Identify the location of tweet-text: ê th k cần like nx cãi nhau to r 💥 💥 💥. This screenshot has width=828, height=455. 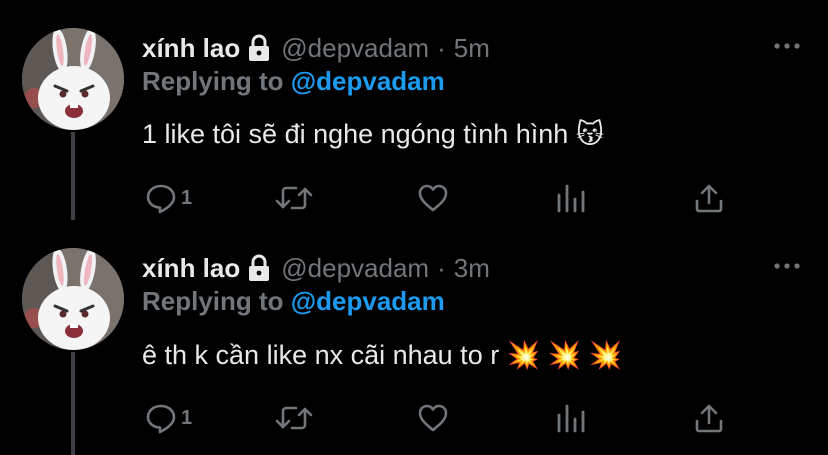
(382, 355).